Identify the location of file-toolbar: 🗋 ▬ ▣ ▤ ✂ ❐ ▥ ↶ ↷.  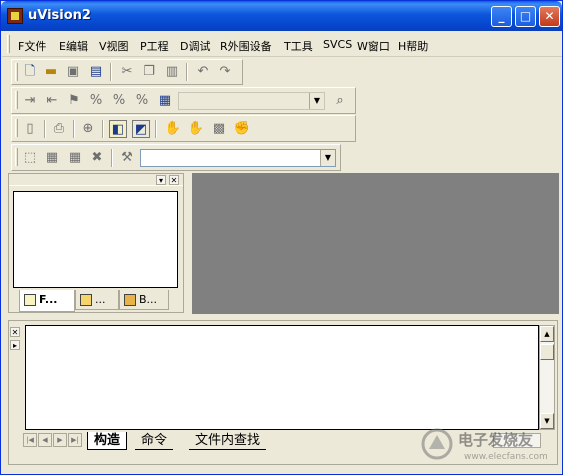
(127, 72).